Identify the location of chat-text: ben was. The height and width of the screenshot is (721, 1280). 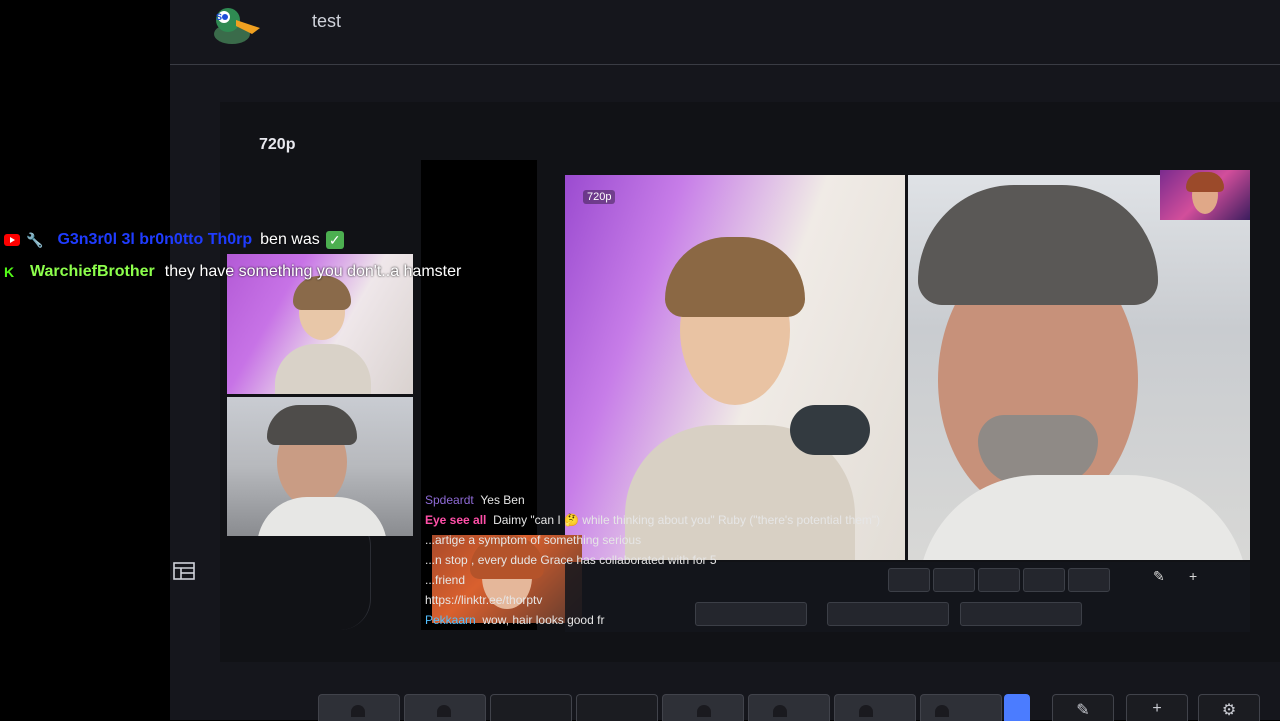
(290, 239).